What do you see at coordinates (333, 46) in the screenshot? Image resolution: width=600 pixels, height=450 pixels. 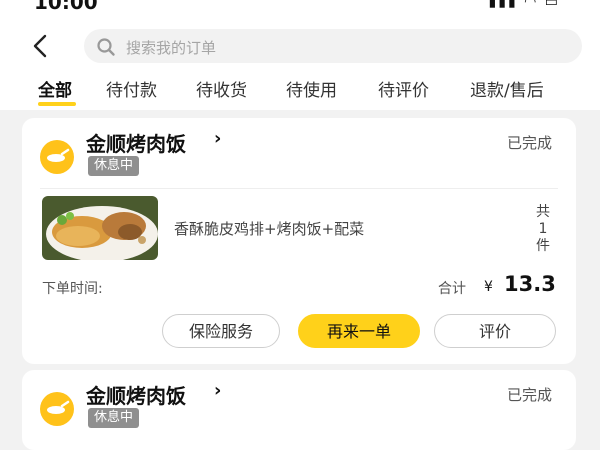 I see `search-input: 搜索我的订单` at bounding box center [333, 46].